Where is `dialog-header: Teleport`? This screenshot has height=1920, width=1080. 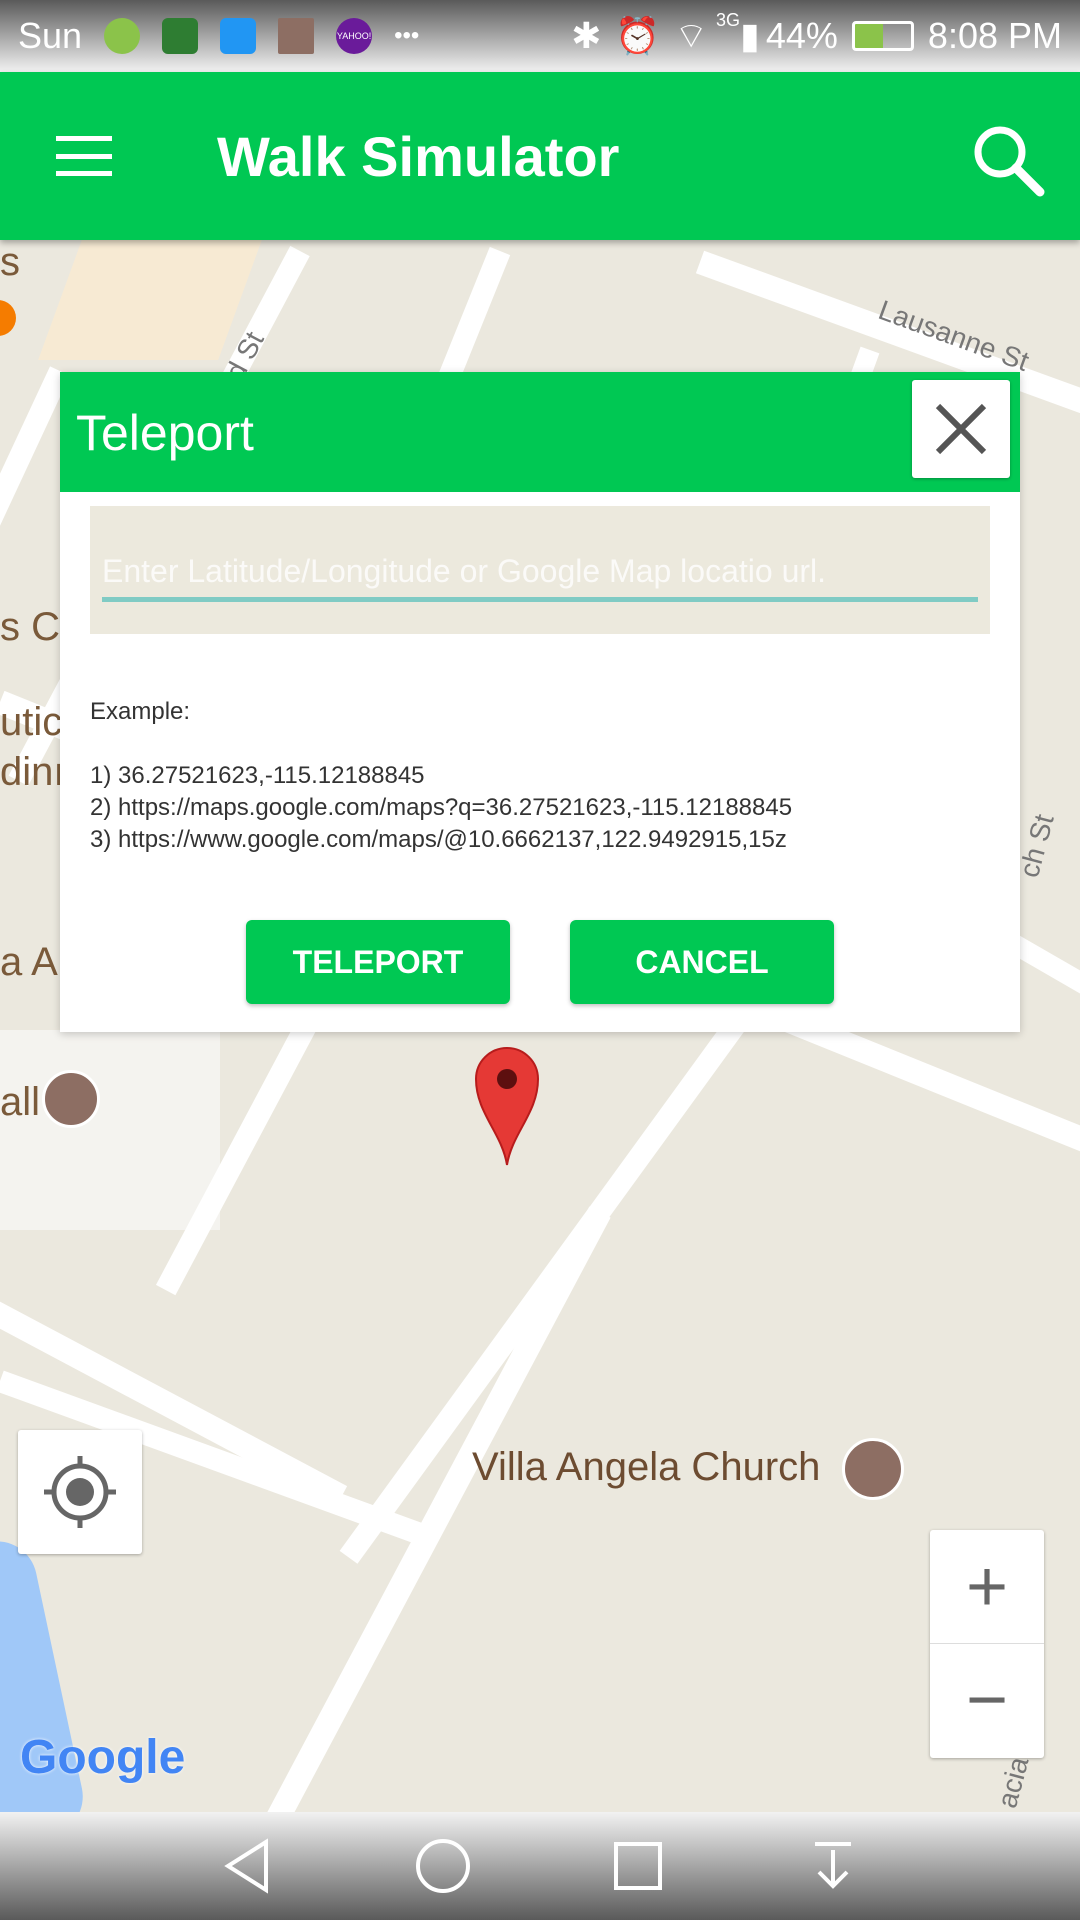
dialog-header: Teleport is located at coordinates (540, 432).